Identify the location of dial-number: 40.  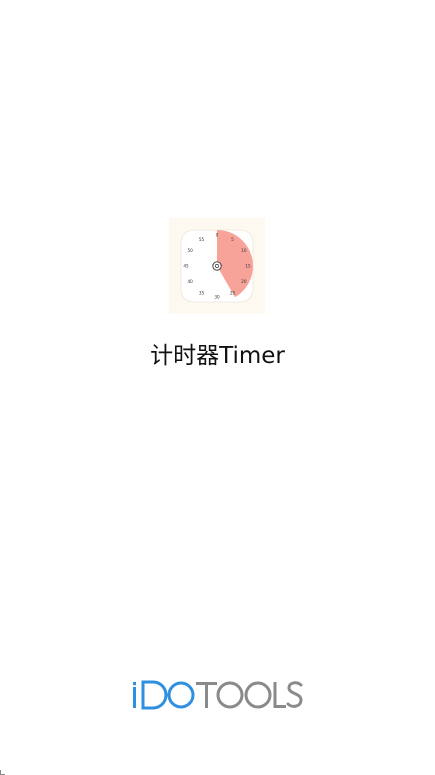
(190, 281).